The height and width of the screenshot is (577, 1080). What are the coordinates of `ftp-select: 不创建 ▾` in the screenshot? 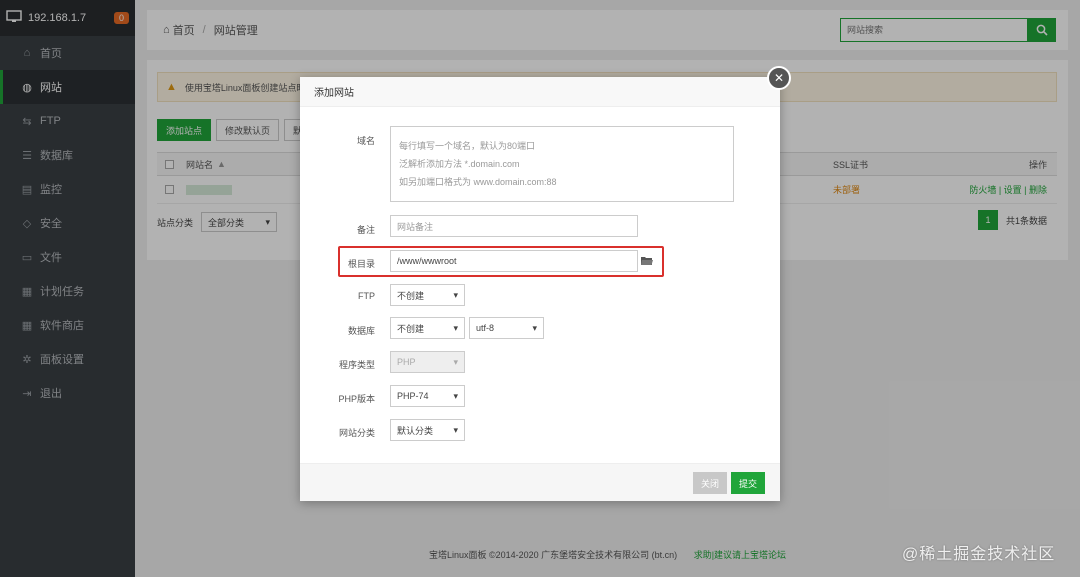 It's located at (427, 295).